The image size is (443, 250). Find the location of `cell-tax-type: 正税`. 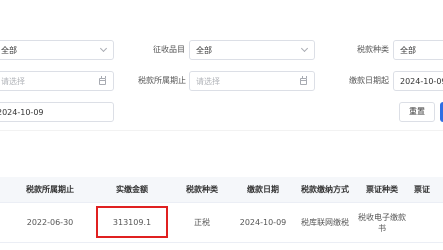

cell-tax-type: 正税 is located at coordinates (202, 222).